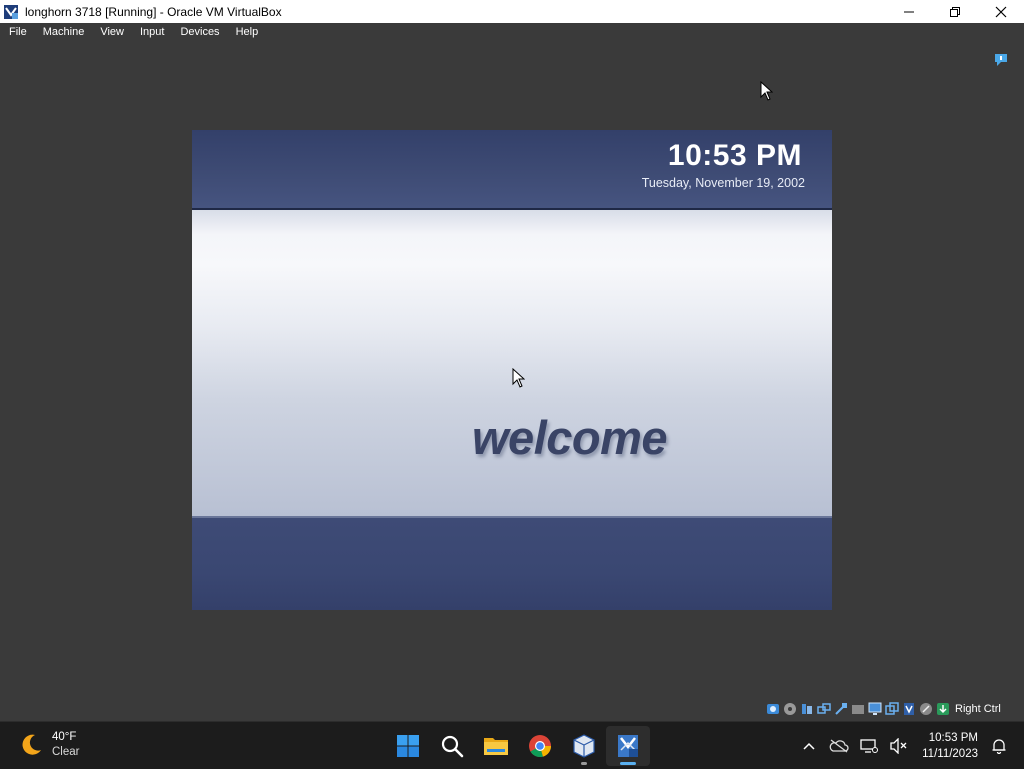 This screenshot has width=1024, height=769. What do you see at coordinates (1001, 60) in the screenshot?
I see `message-notification-icon` at bounding box center [1001, 60].